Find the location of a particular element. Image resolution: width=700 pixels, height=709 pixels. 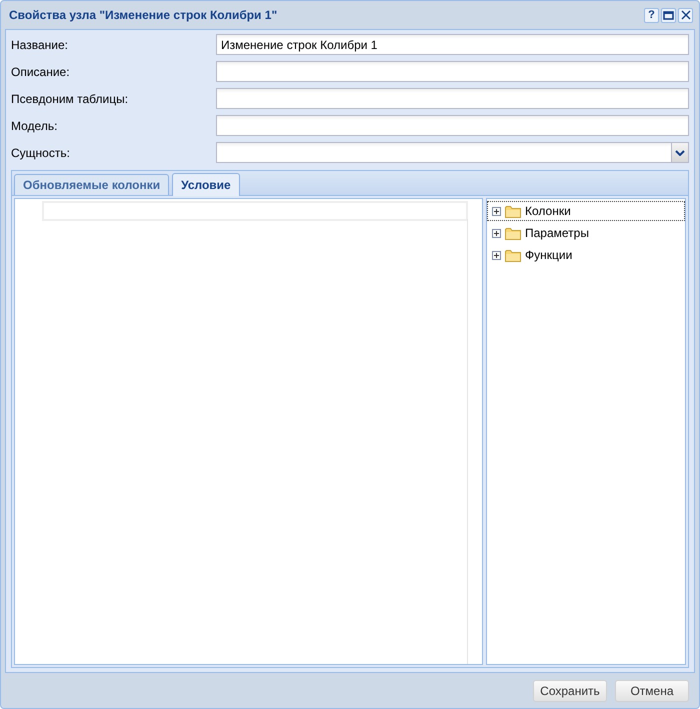

cancel-button: Отмена is located at coordinates (652, 691).